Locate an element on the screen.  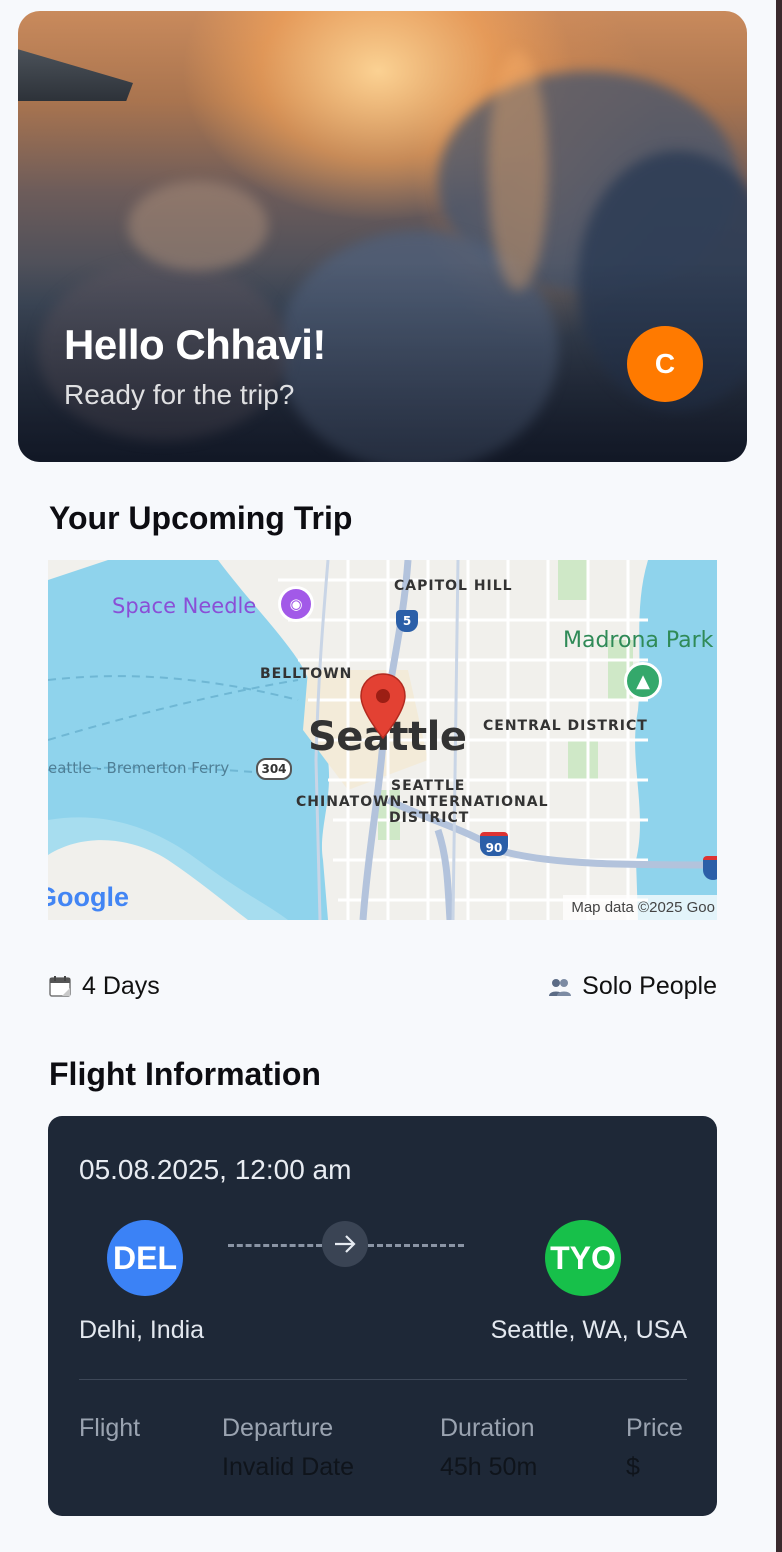
map-label-ferry: eattle - Bremerton Ferry is located at coordinates (139, 768).